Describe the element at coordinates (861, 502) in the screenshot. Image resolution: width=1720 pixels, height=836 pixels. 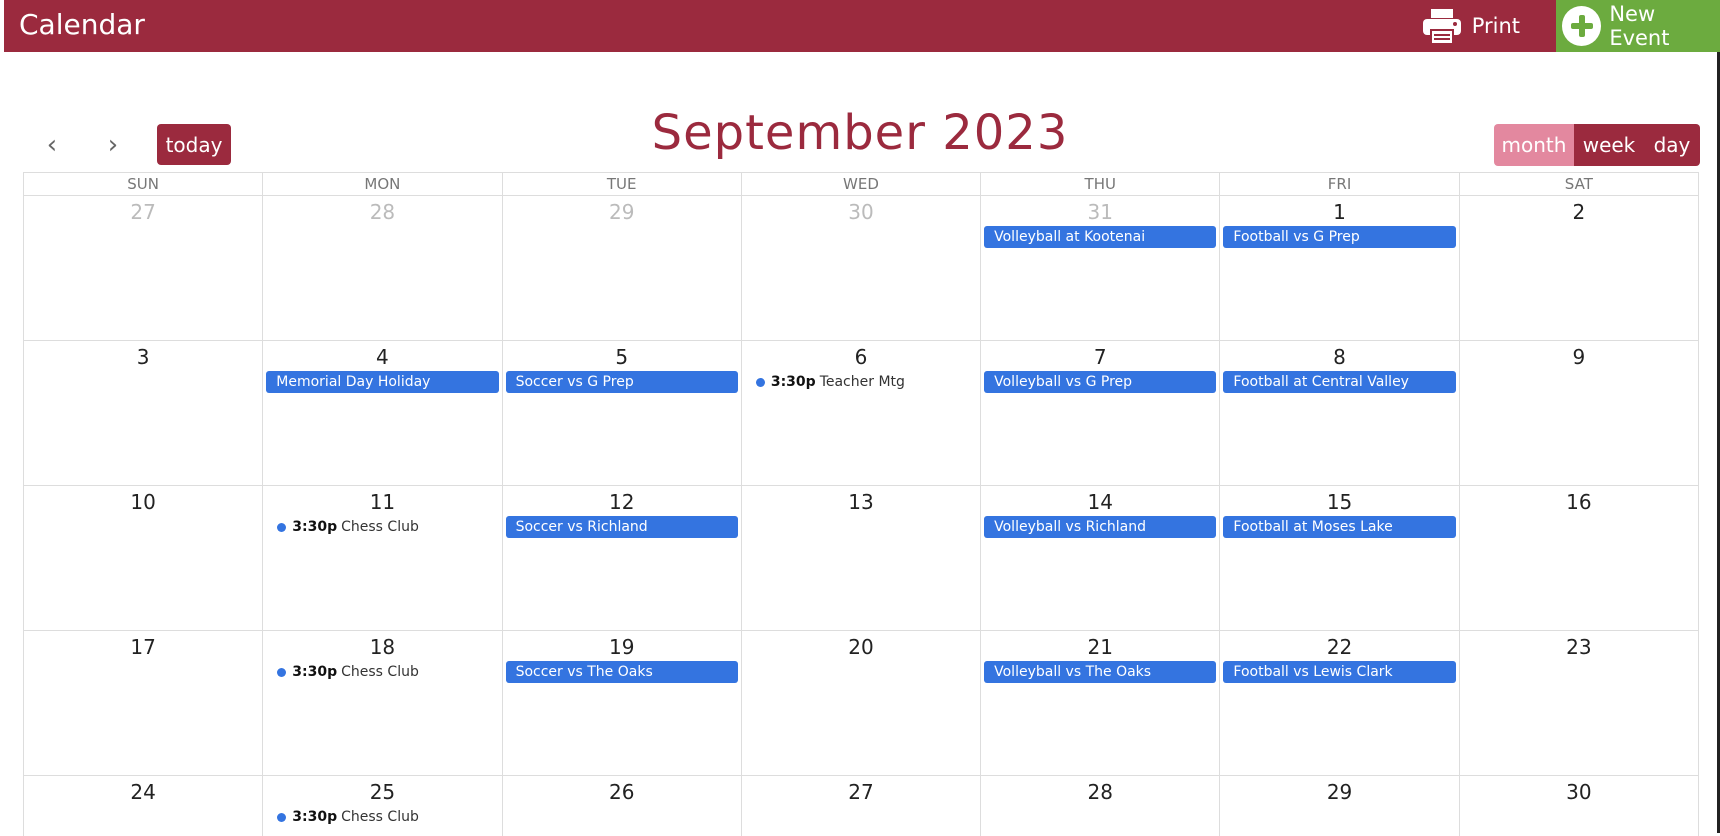
I see `day-number: 13` at that location.